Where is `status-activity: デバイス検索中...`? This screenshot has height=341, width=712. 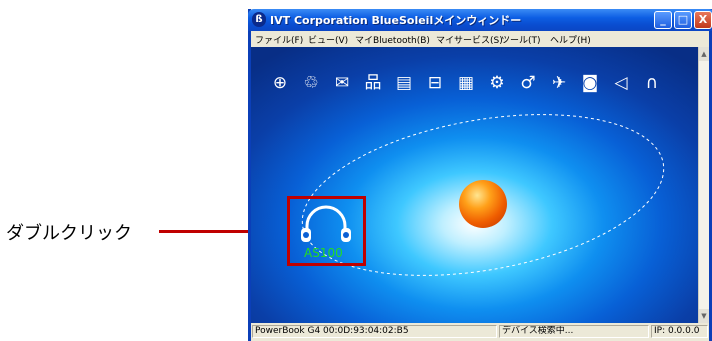
status-activity: デバイス検索中... is located at coordinates (574, 331).